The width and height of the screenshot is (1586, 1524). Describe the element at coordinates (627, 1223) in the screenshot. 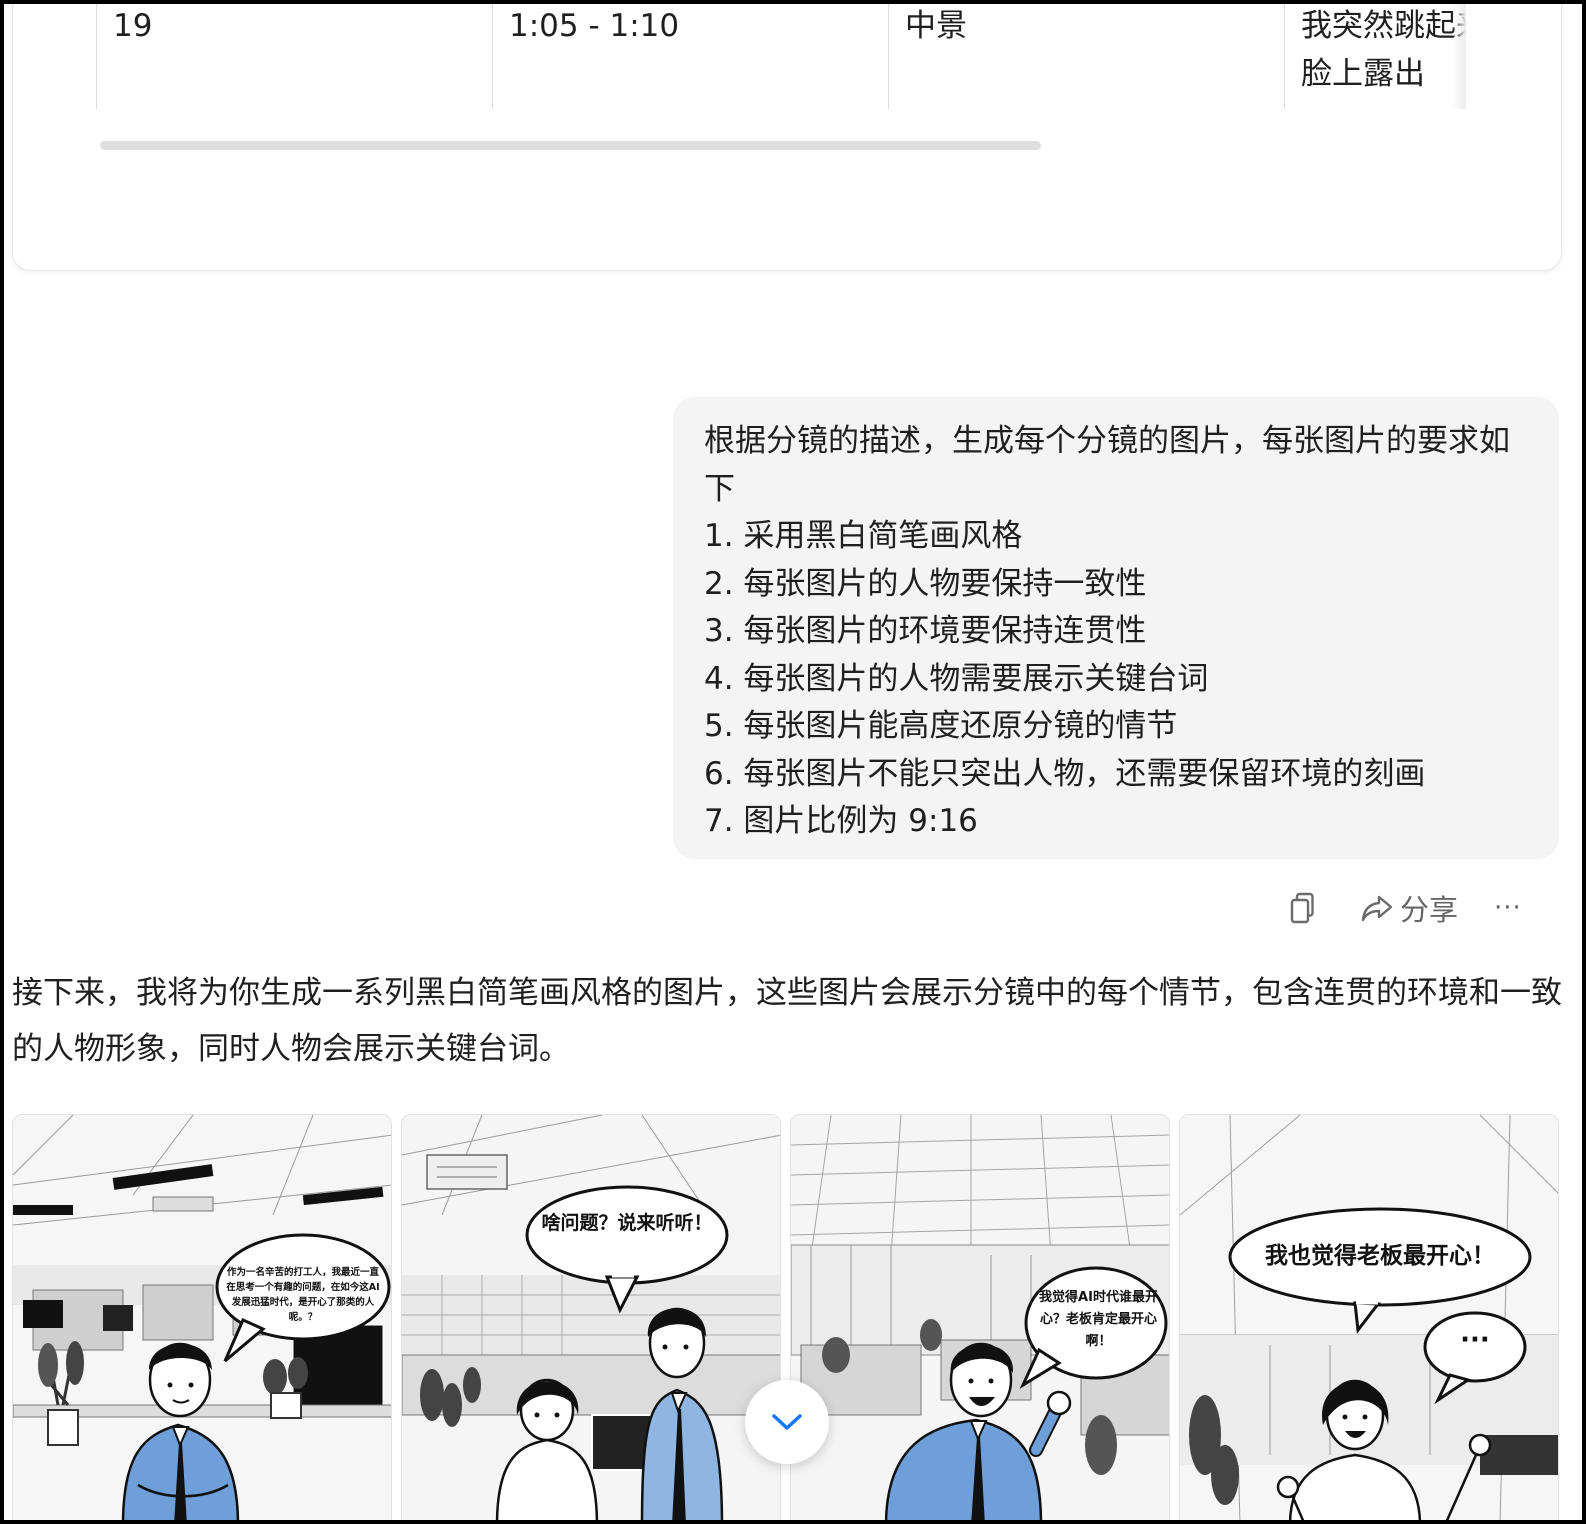

I see `speech-bubble-text: 啥问题？说来听听！` at that location.